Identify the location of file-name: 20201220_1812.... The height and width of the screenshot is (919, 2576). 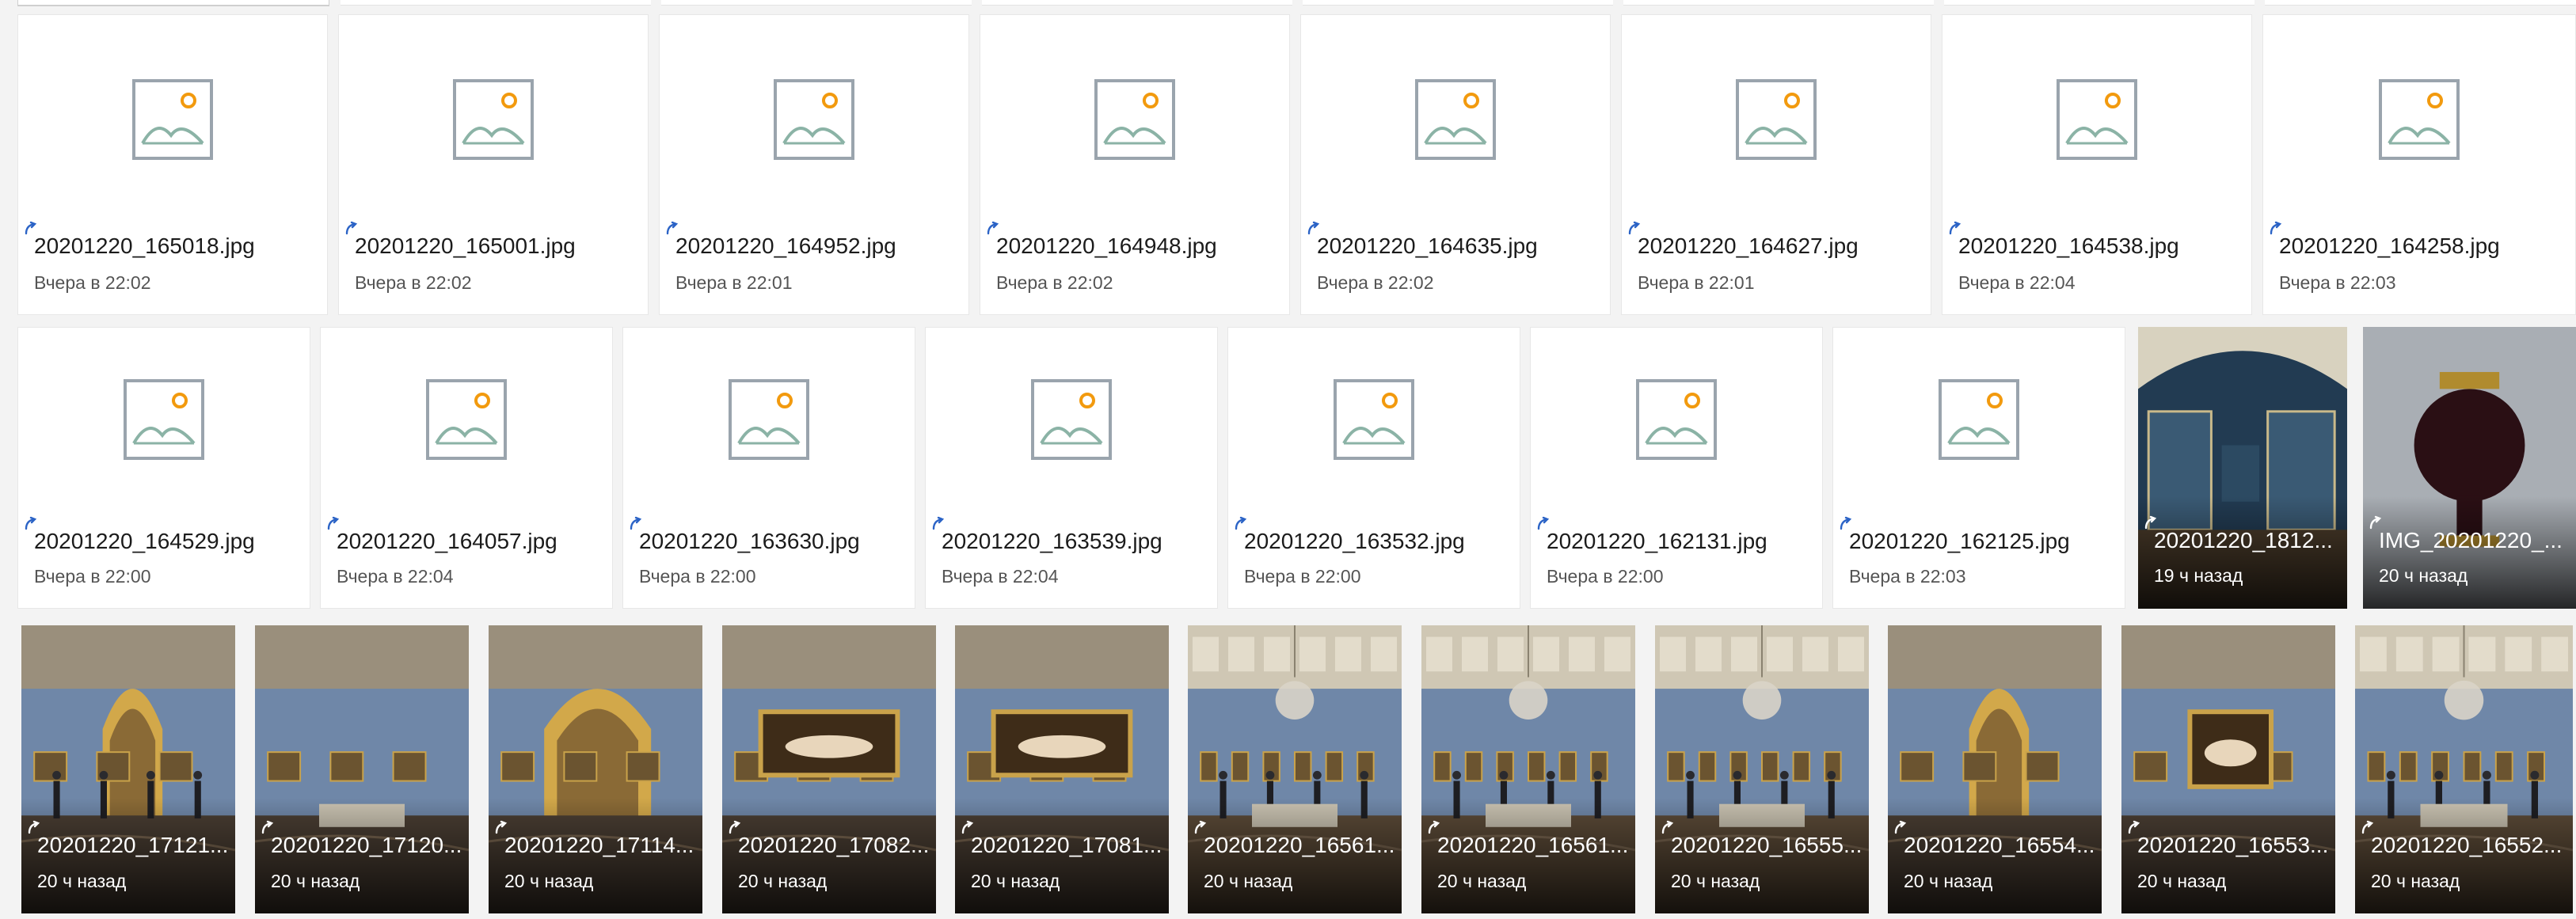
(2243, 540).